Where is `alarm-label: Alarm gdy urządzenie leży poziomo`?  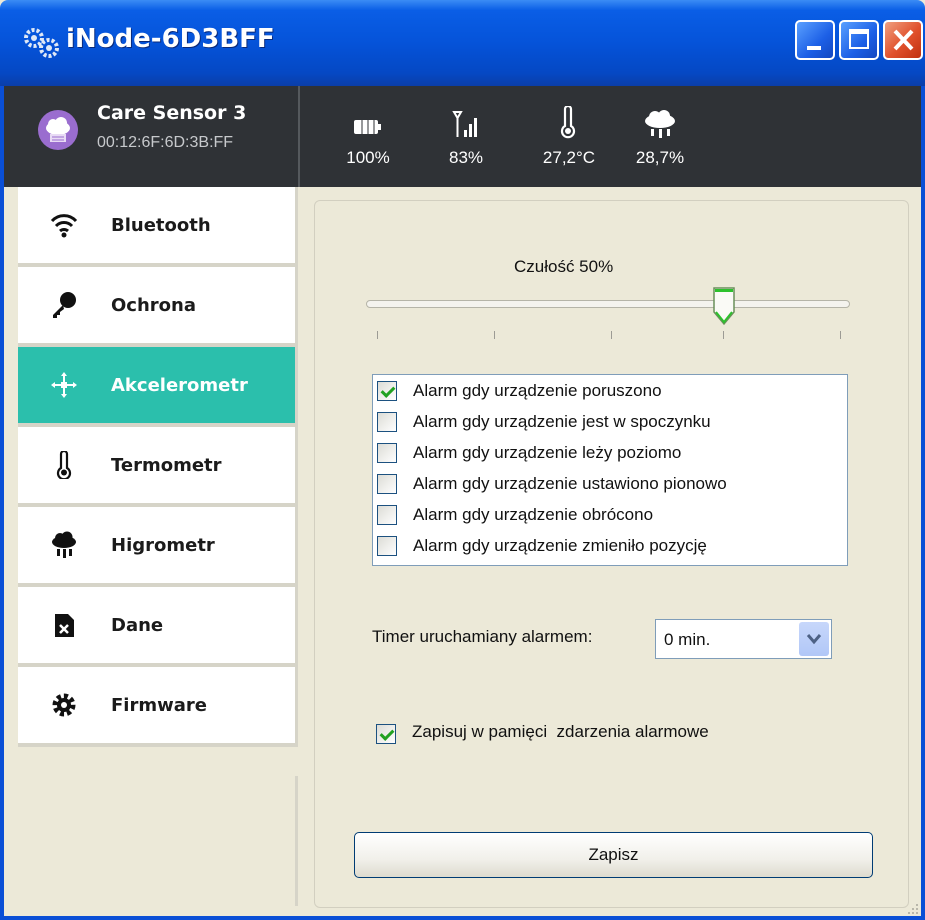
alarm-label: Alarm gdy urządzenie leży poziomo is located at coordinates (547, 452).